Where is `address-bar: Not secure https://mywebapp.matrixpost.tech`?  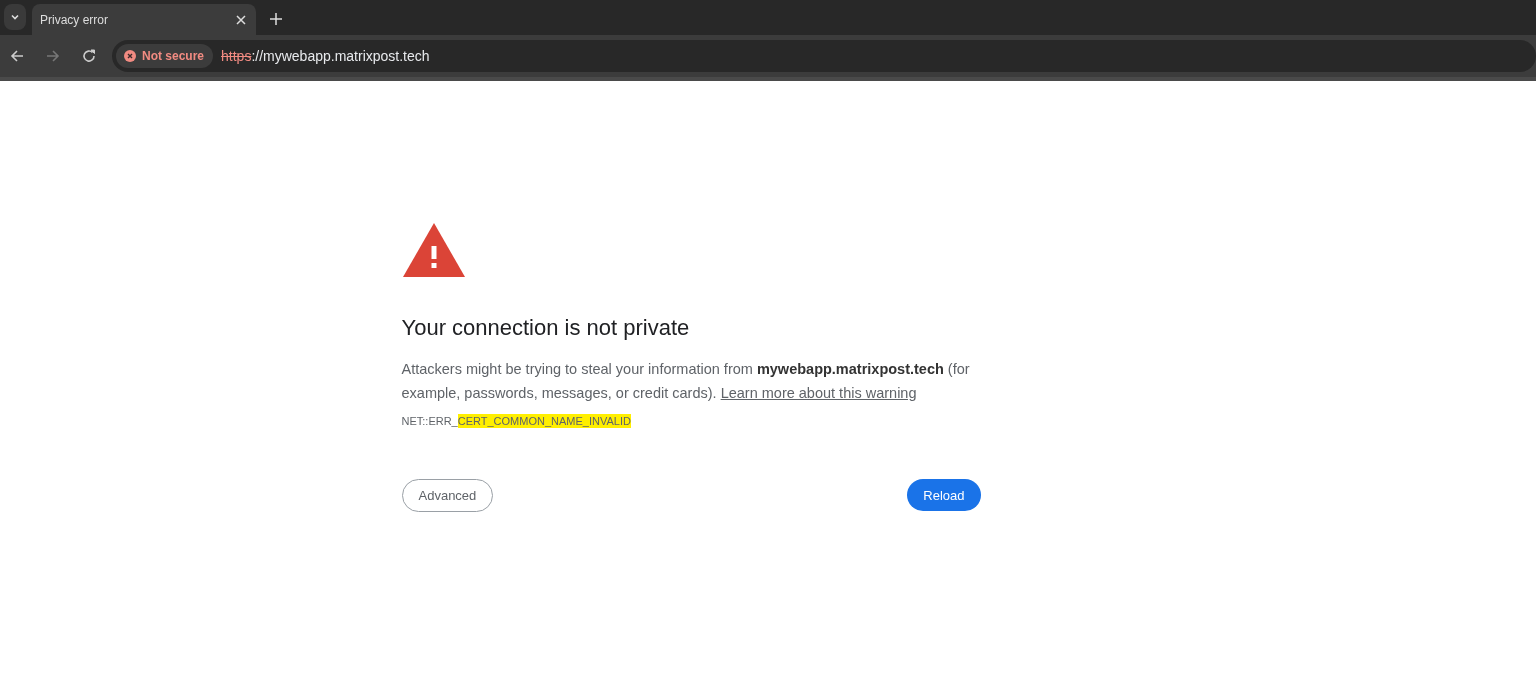 address-bar: Not secure https://mywebapp.matrixpost.tech is located at coordinates (824, 56).